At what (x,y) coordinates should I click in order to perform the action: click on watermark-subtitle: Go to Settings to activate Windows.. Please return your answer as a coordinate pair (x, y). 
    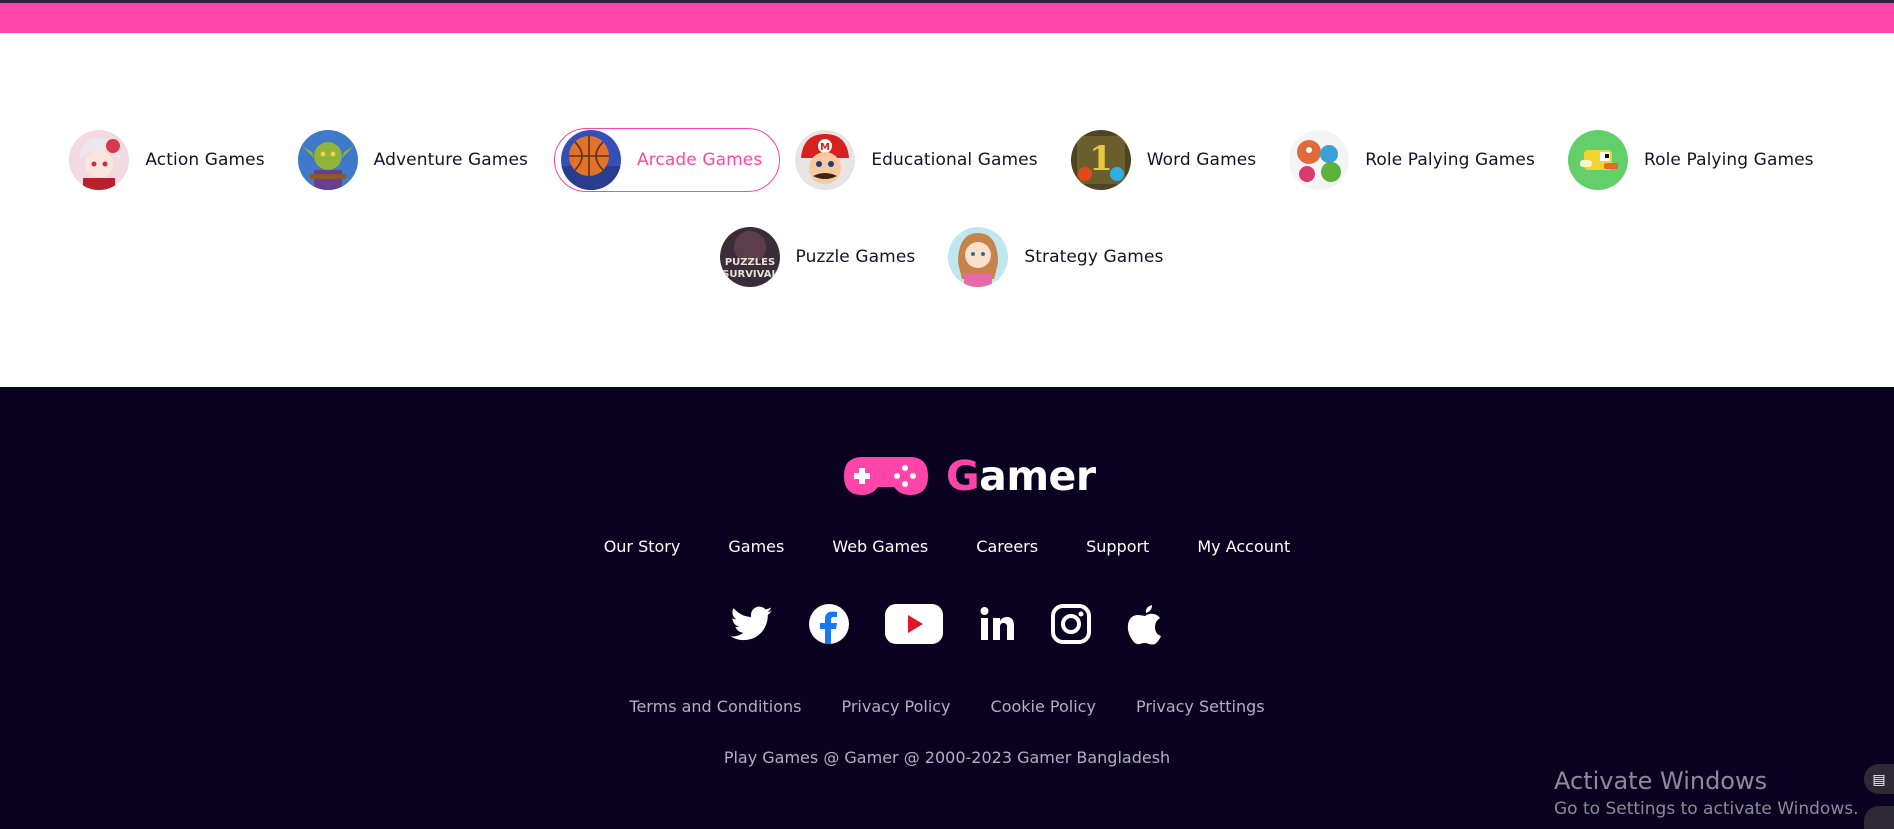
    Looking at the image, I should click on (1706, 809).